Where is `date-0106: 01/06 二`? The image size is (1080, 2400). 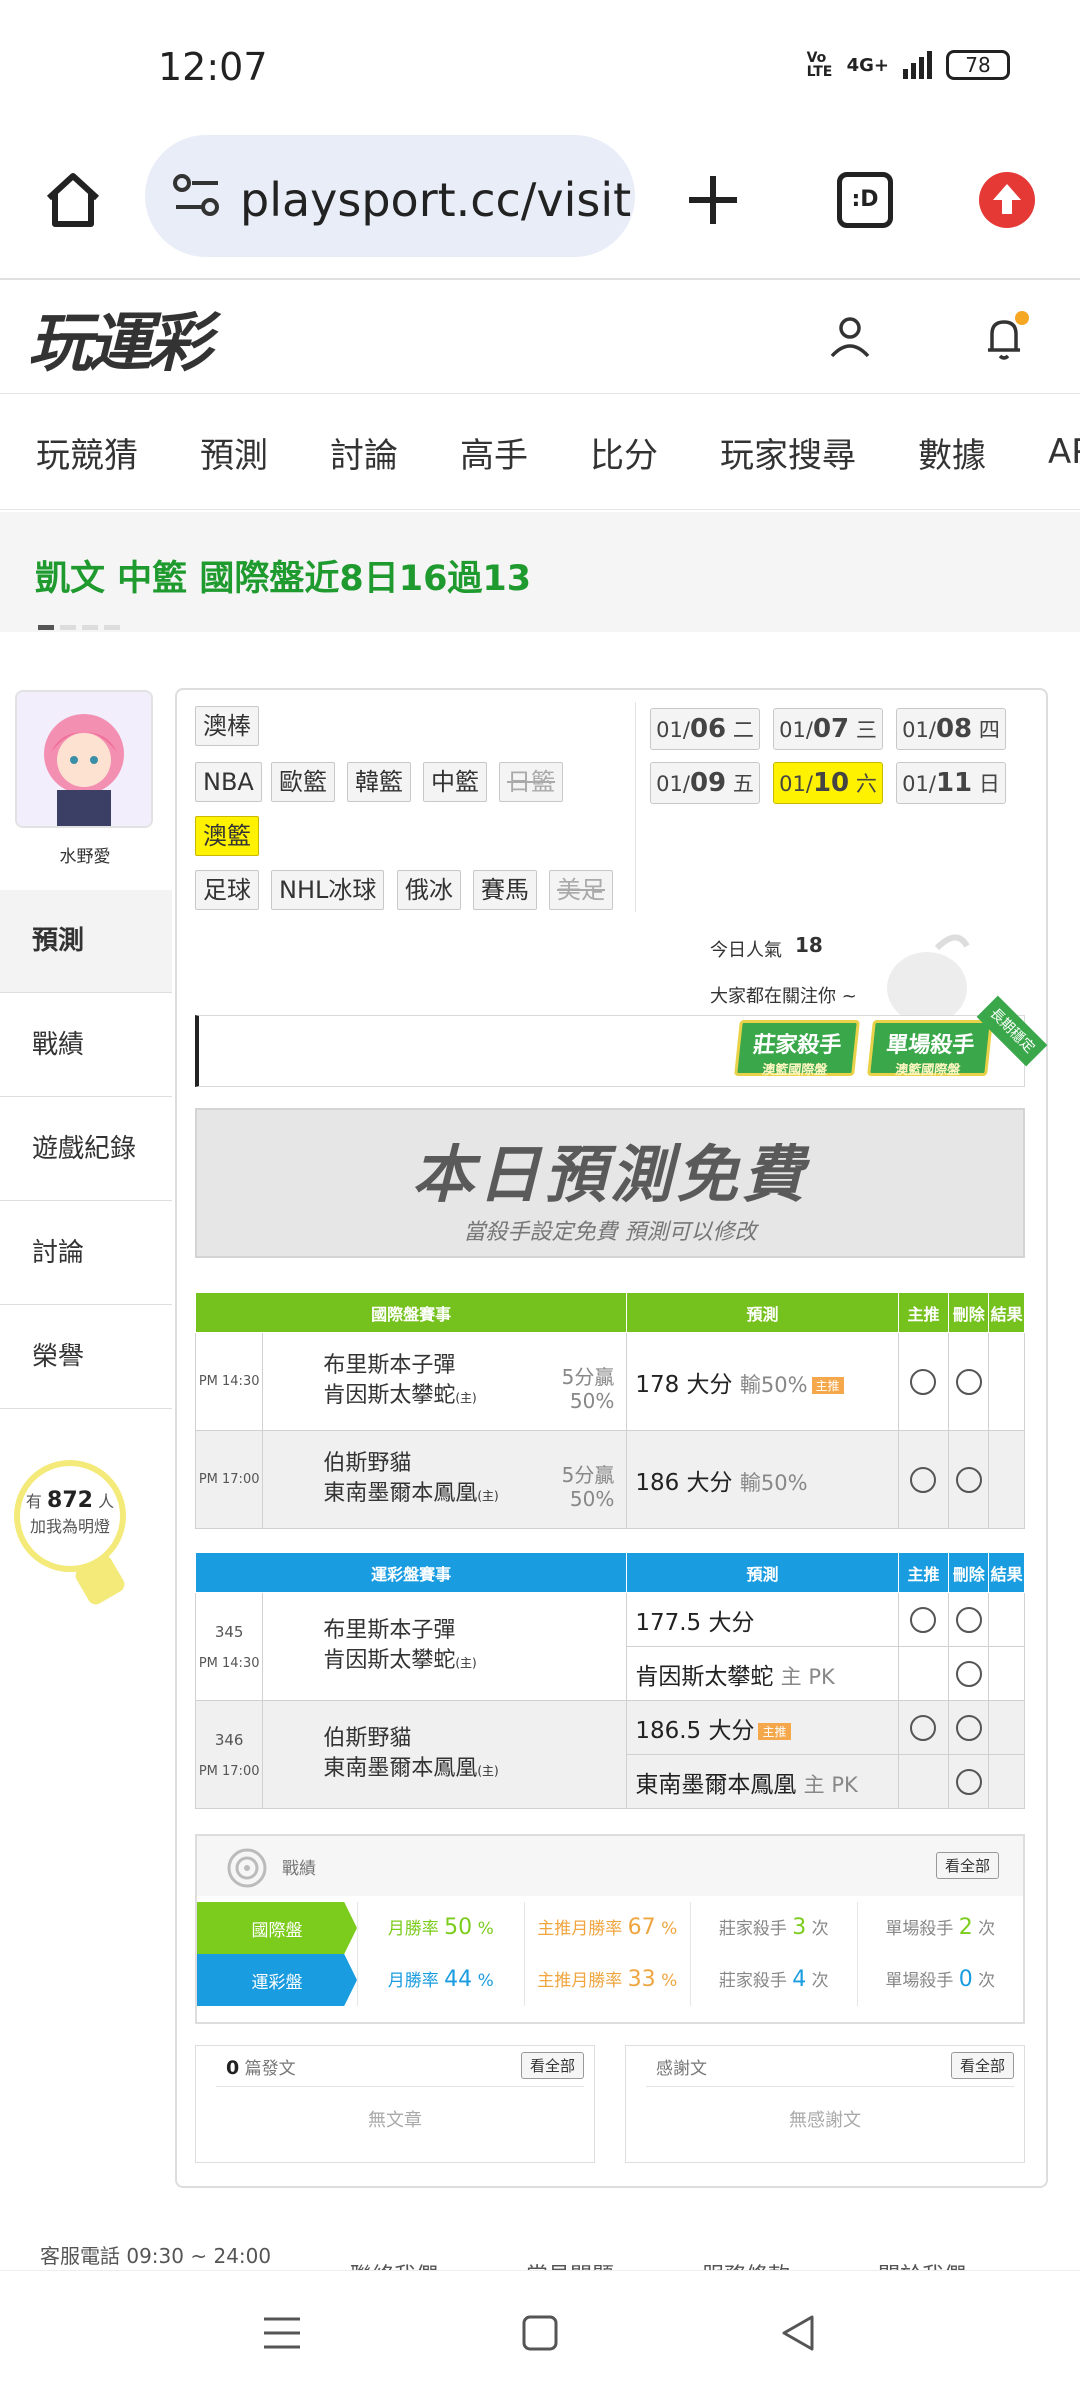
date-0106: 01/06 二 is located at coordinates (705, 729).